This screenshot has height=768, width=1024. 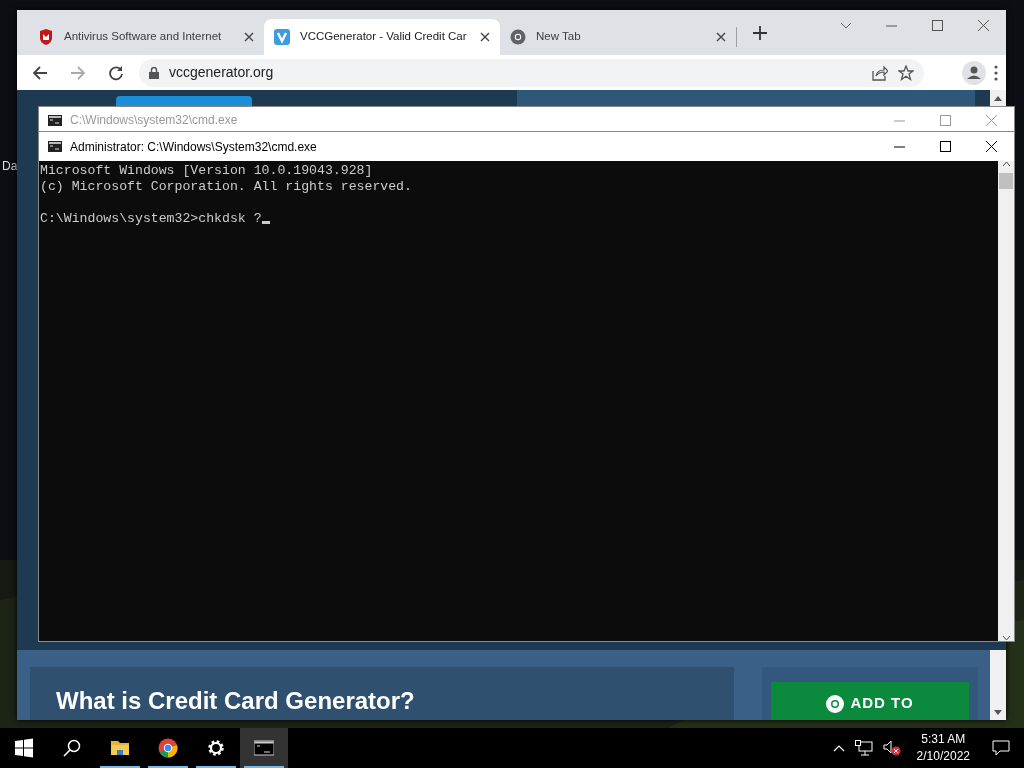 I want to click on console-line: C:\Windows\system32>chkdsk ?, so click(x=151, y=218).